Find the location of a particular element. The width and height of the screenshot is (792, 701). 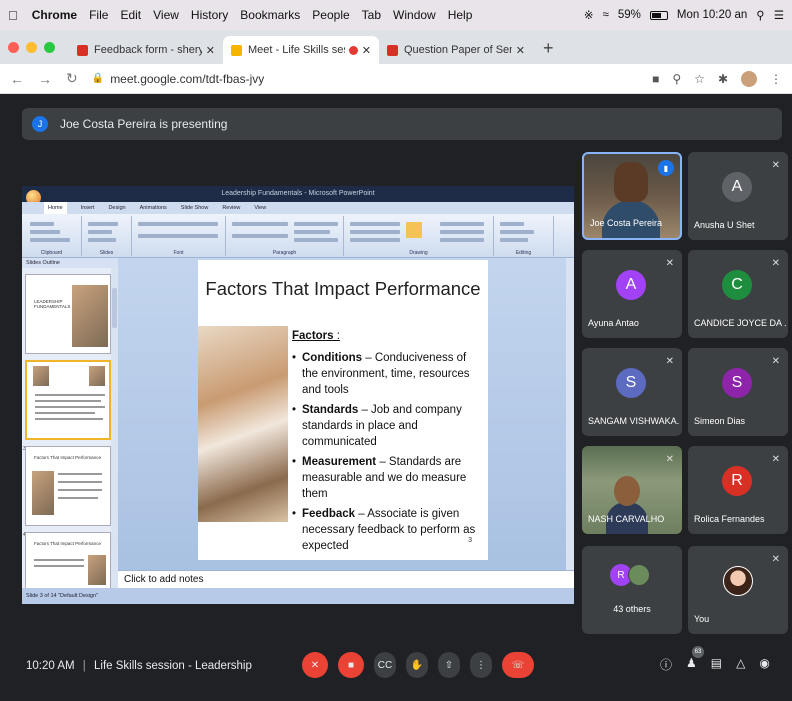

pp-status-bar: Slide 3 of 14 "Default Design" is located at coordinates (298, 596).